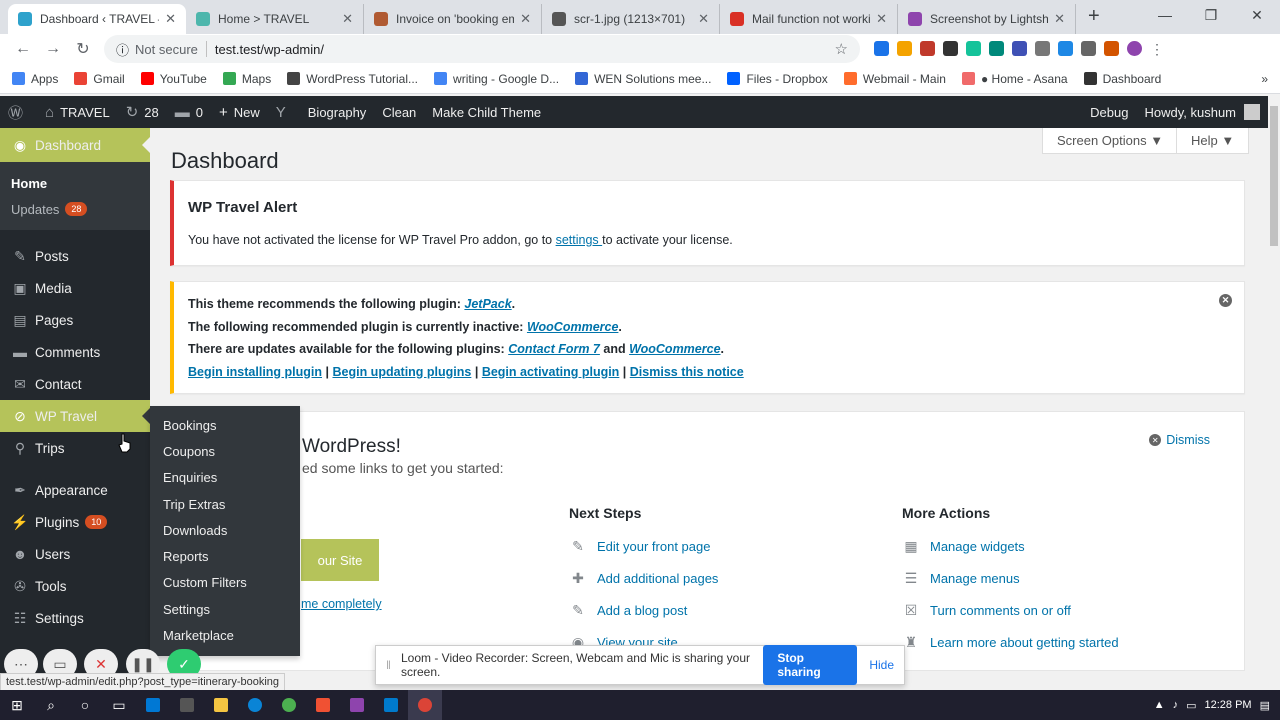 Image resolution: width=1280 pixels, height=720 pixels. I want to click on wp-logo: Ⓦ, so click(18, 112).